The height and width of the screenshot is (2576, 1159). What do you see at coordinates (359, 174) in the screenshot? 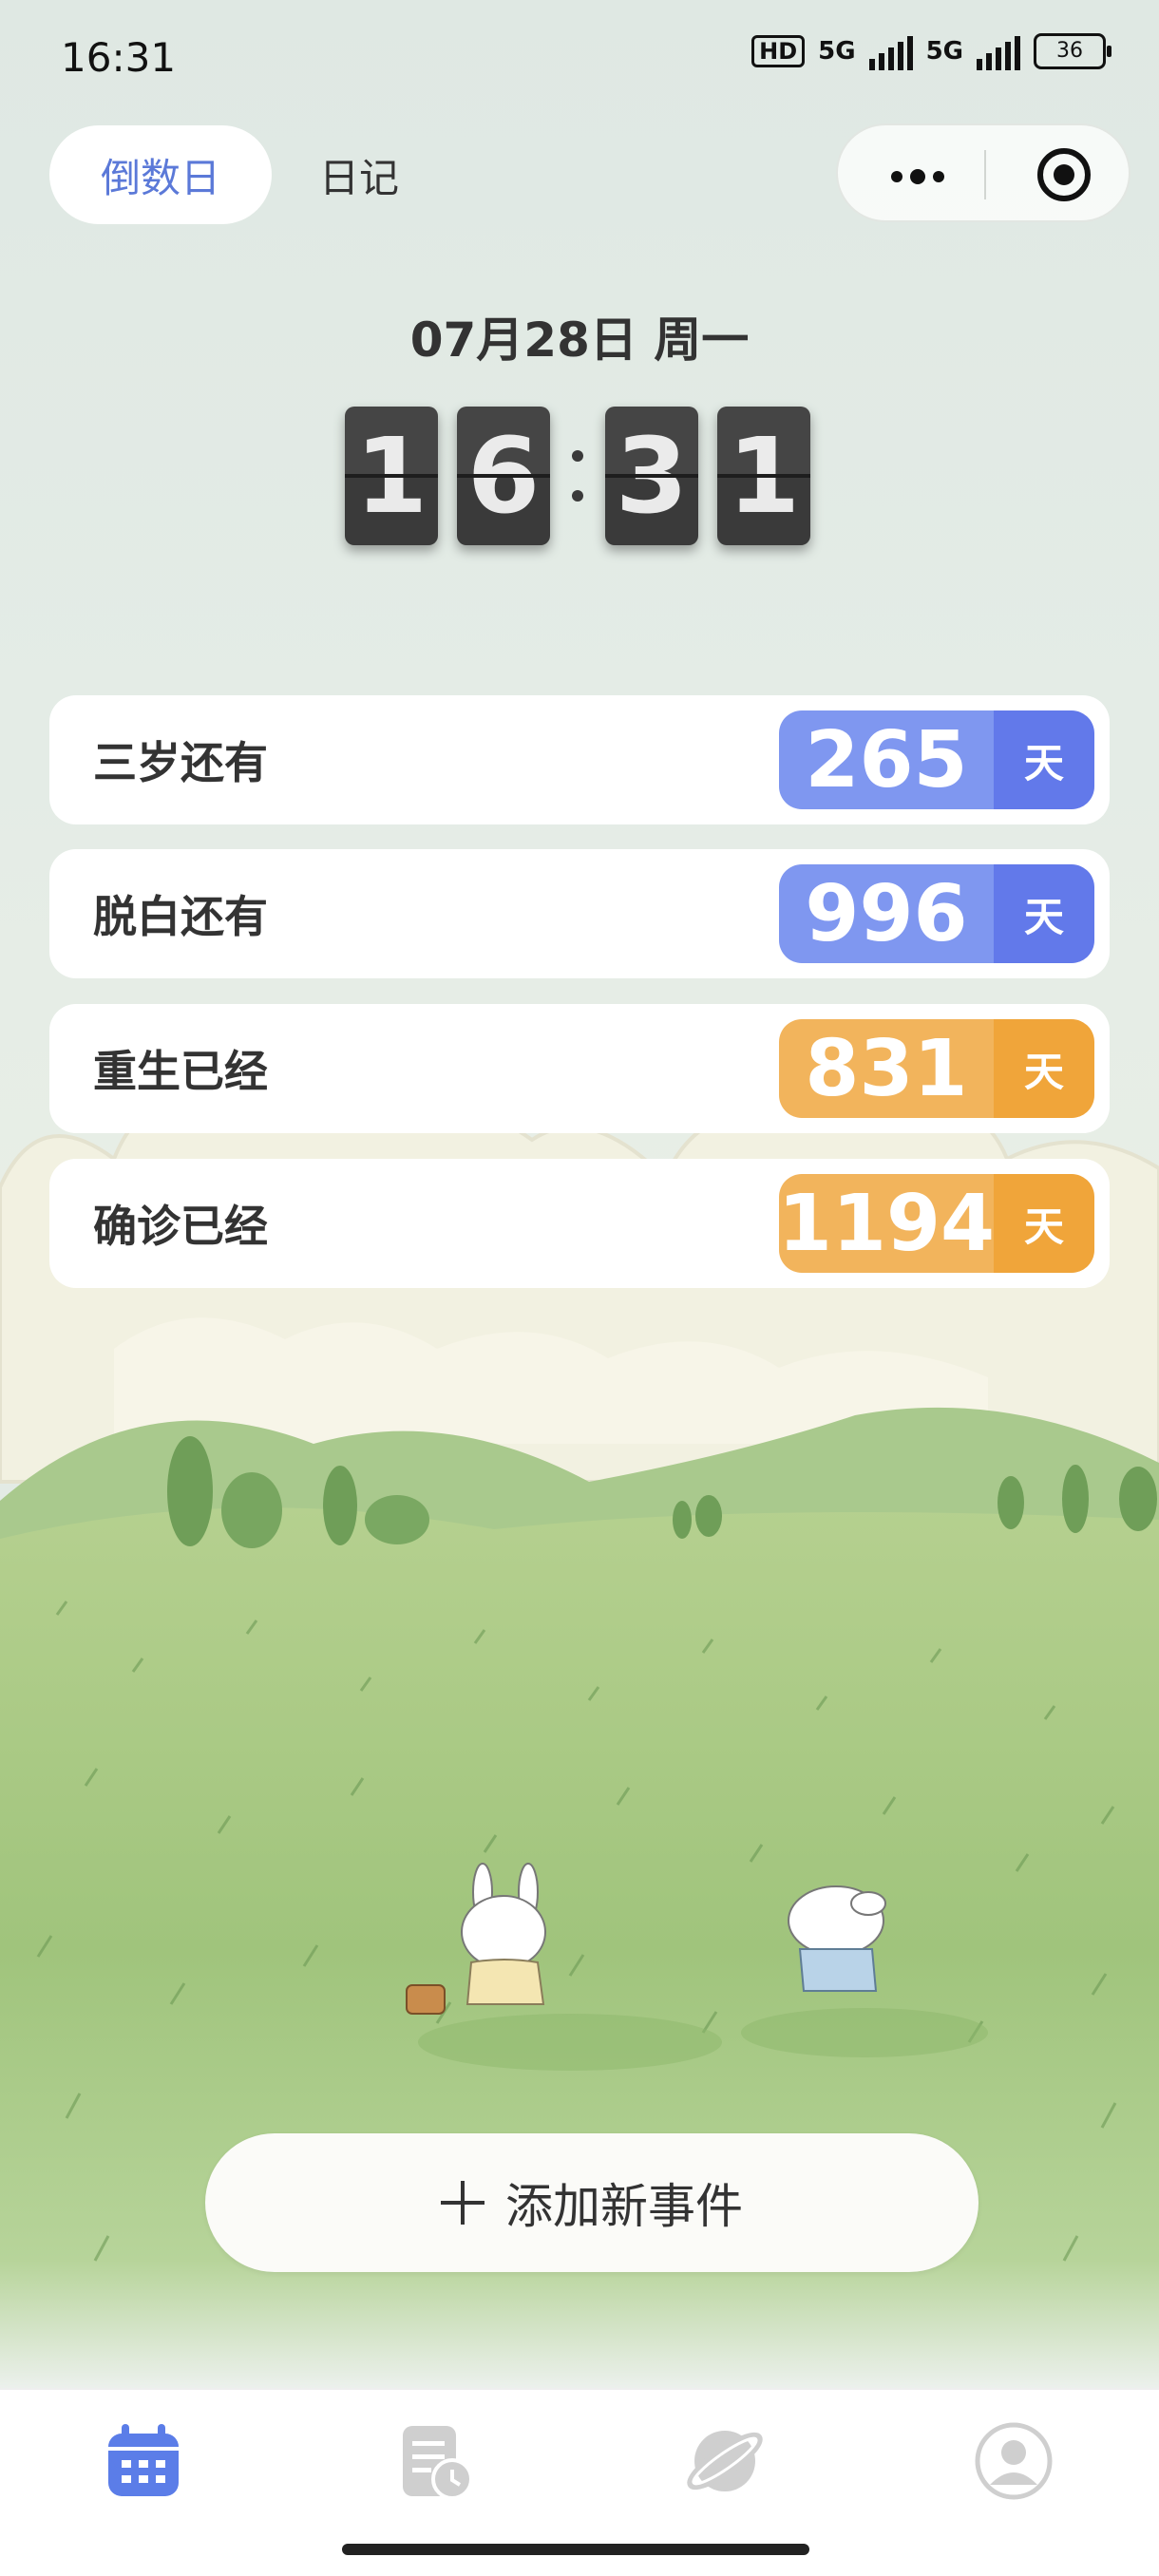
I see `tab-diary: 日记` at bounding box center [359, 174].